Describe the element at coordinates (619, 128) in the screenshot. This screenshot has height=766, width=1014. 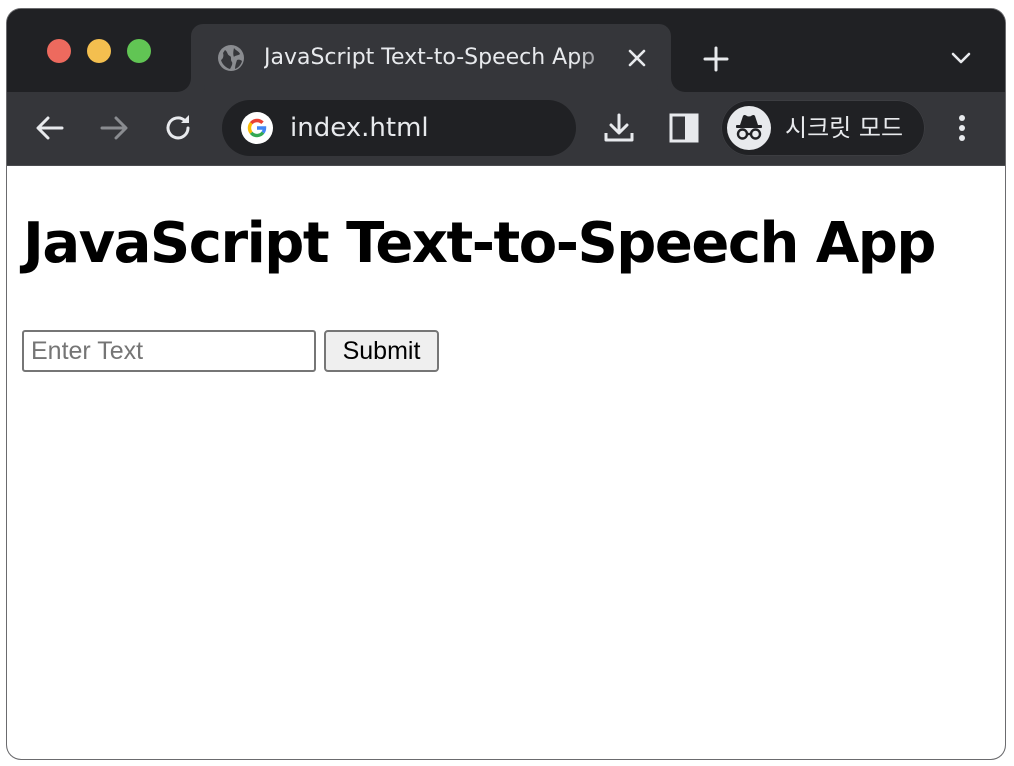
I see `download-icon` at that location.